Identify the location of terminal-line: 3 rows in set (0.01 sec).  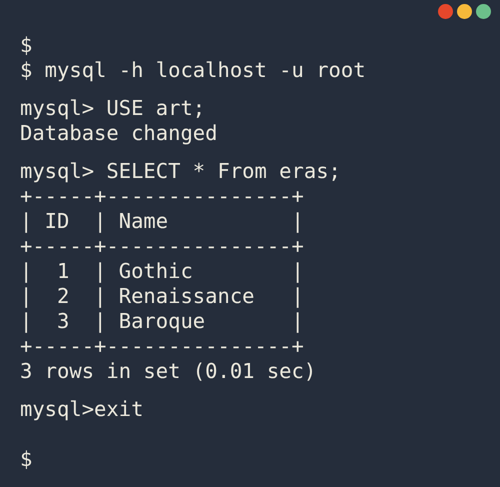
(168, 371).